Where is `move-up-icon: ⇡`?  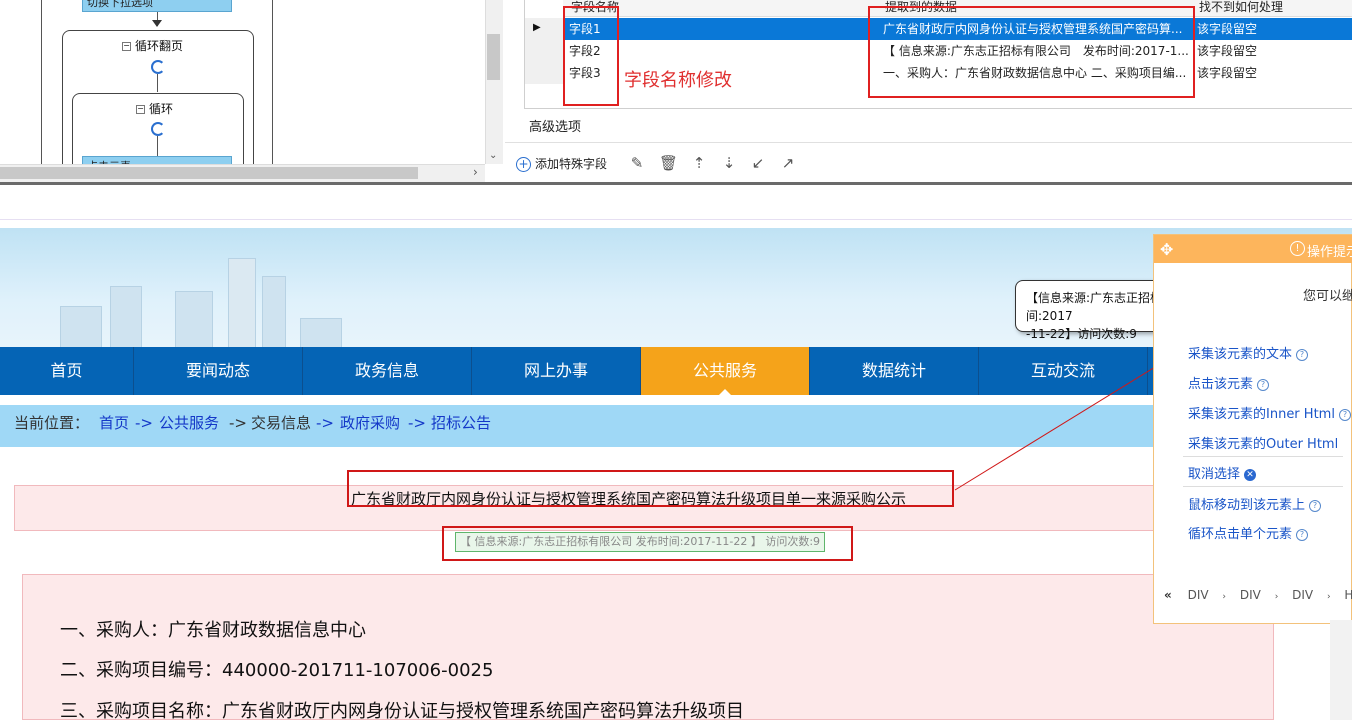
move-up-icon: ⇡ is located at coordinates (699, 163).